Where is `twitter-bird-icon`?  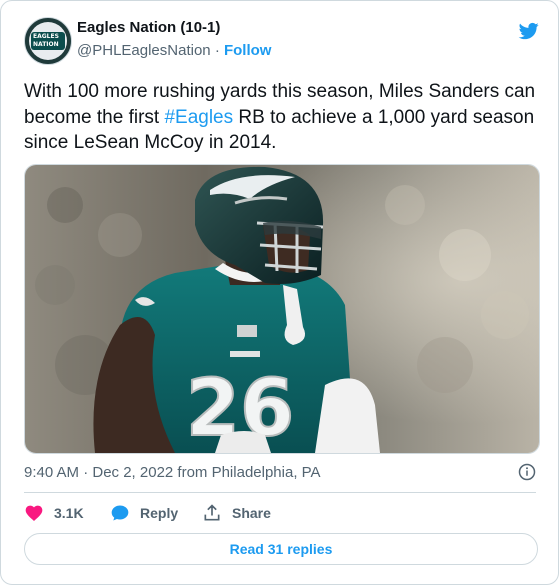
twitter-bird-icon is located at coordinates (529, 31).